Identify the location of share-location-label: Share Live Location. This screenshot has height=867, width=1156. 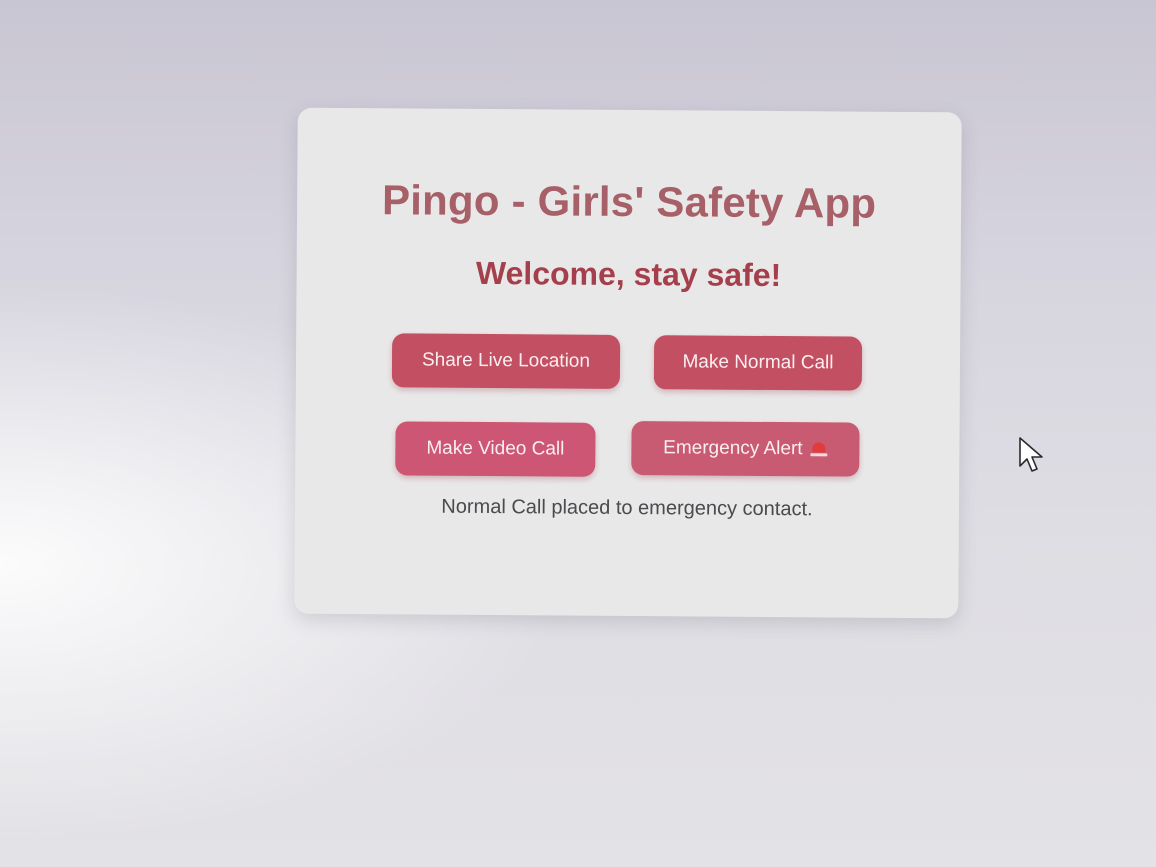
(506, 360).